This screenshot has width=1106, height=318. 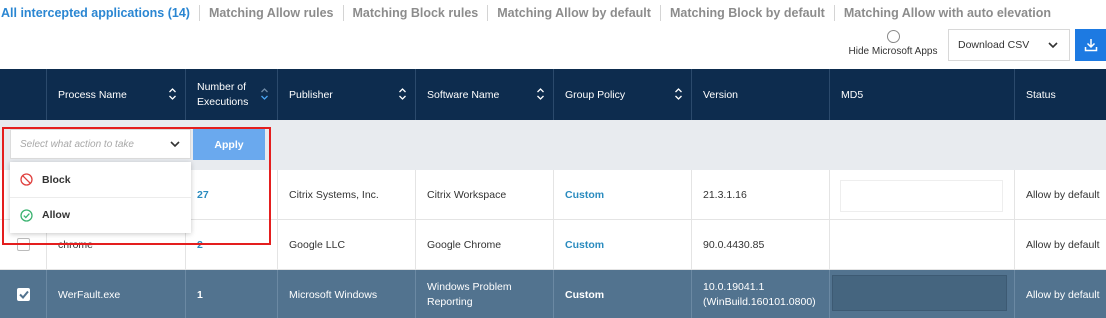 I want to click on menu-item-block: Block, so click(x=100, y=179).